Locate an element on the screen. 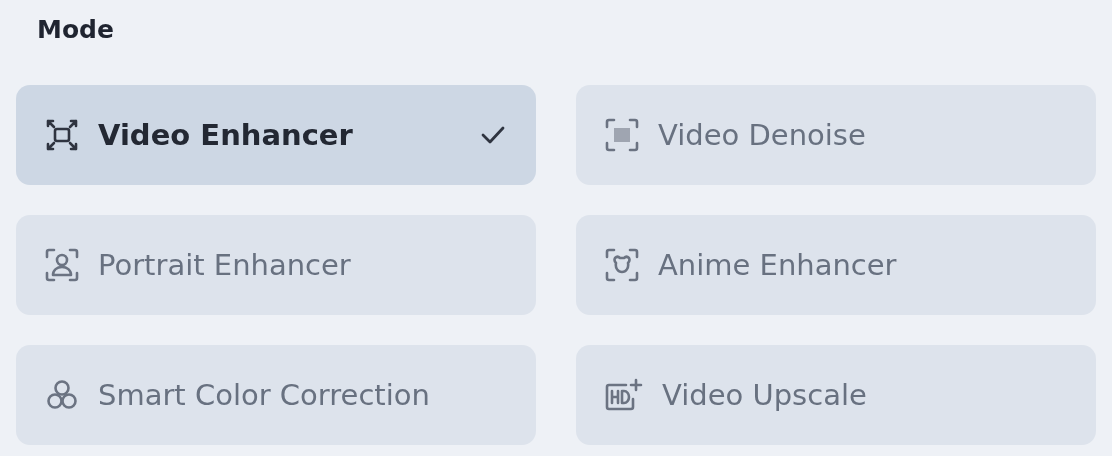 Image resolution: width=1112 pixels, height=456 pixels. hd-plus-icon is located at coordinates (624, 395).